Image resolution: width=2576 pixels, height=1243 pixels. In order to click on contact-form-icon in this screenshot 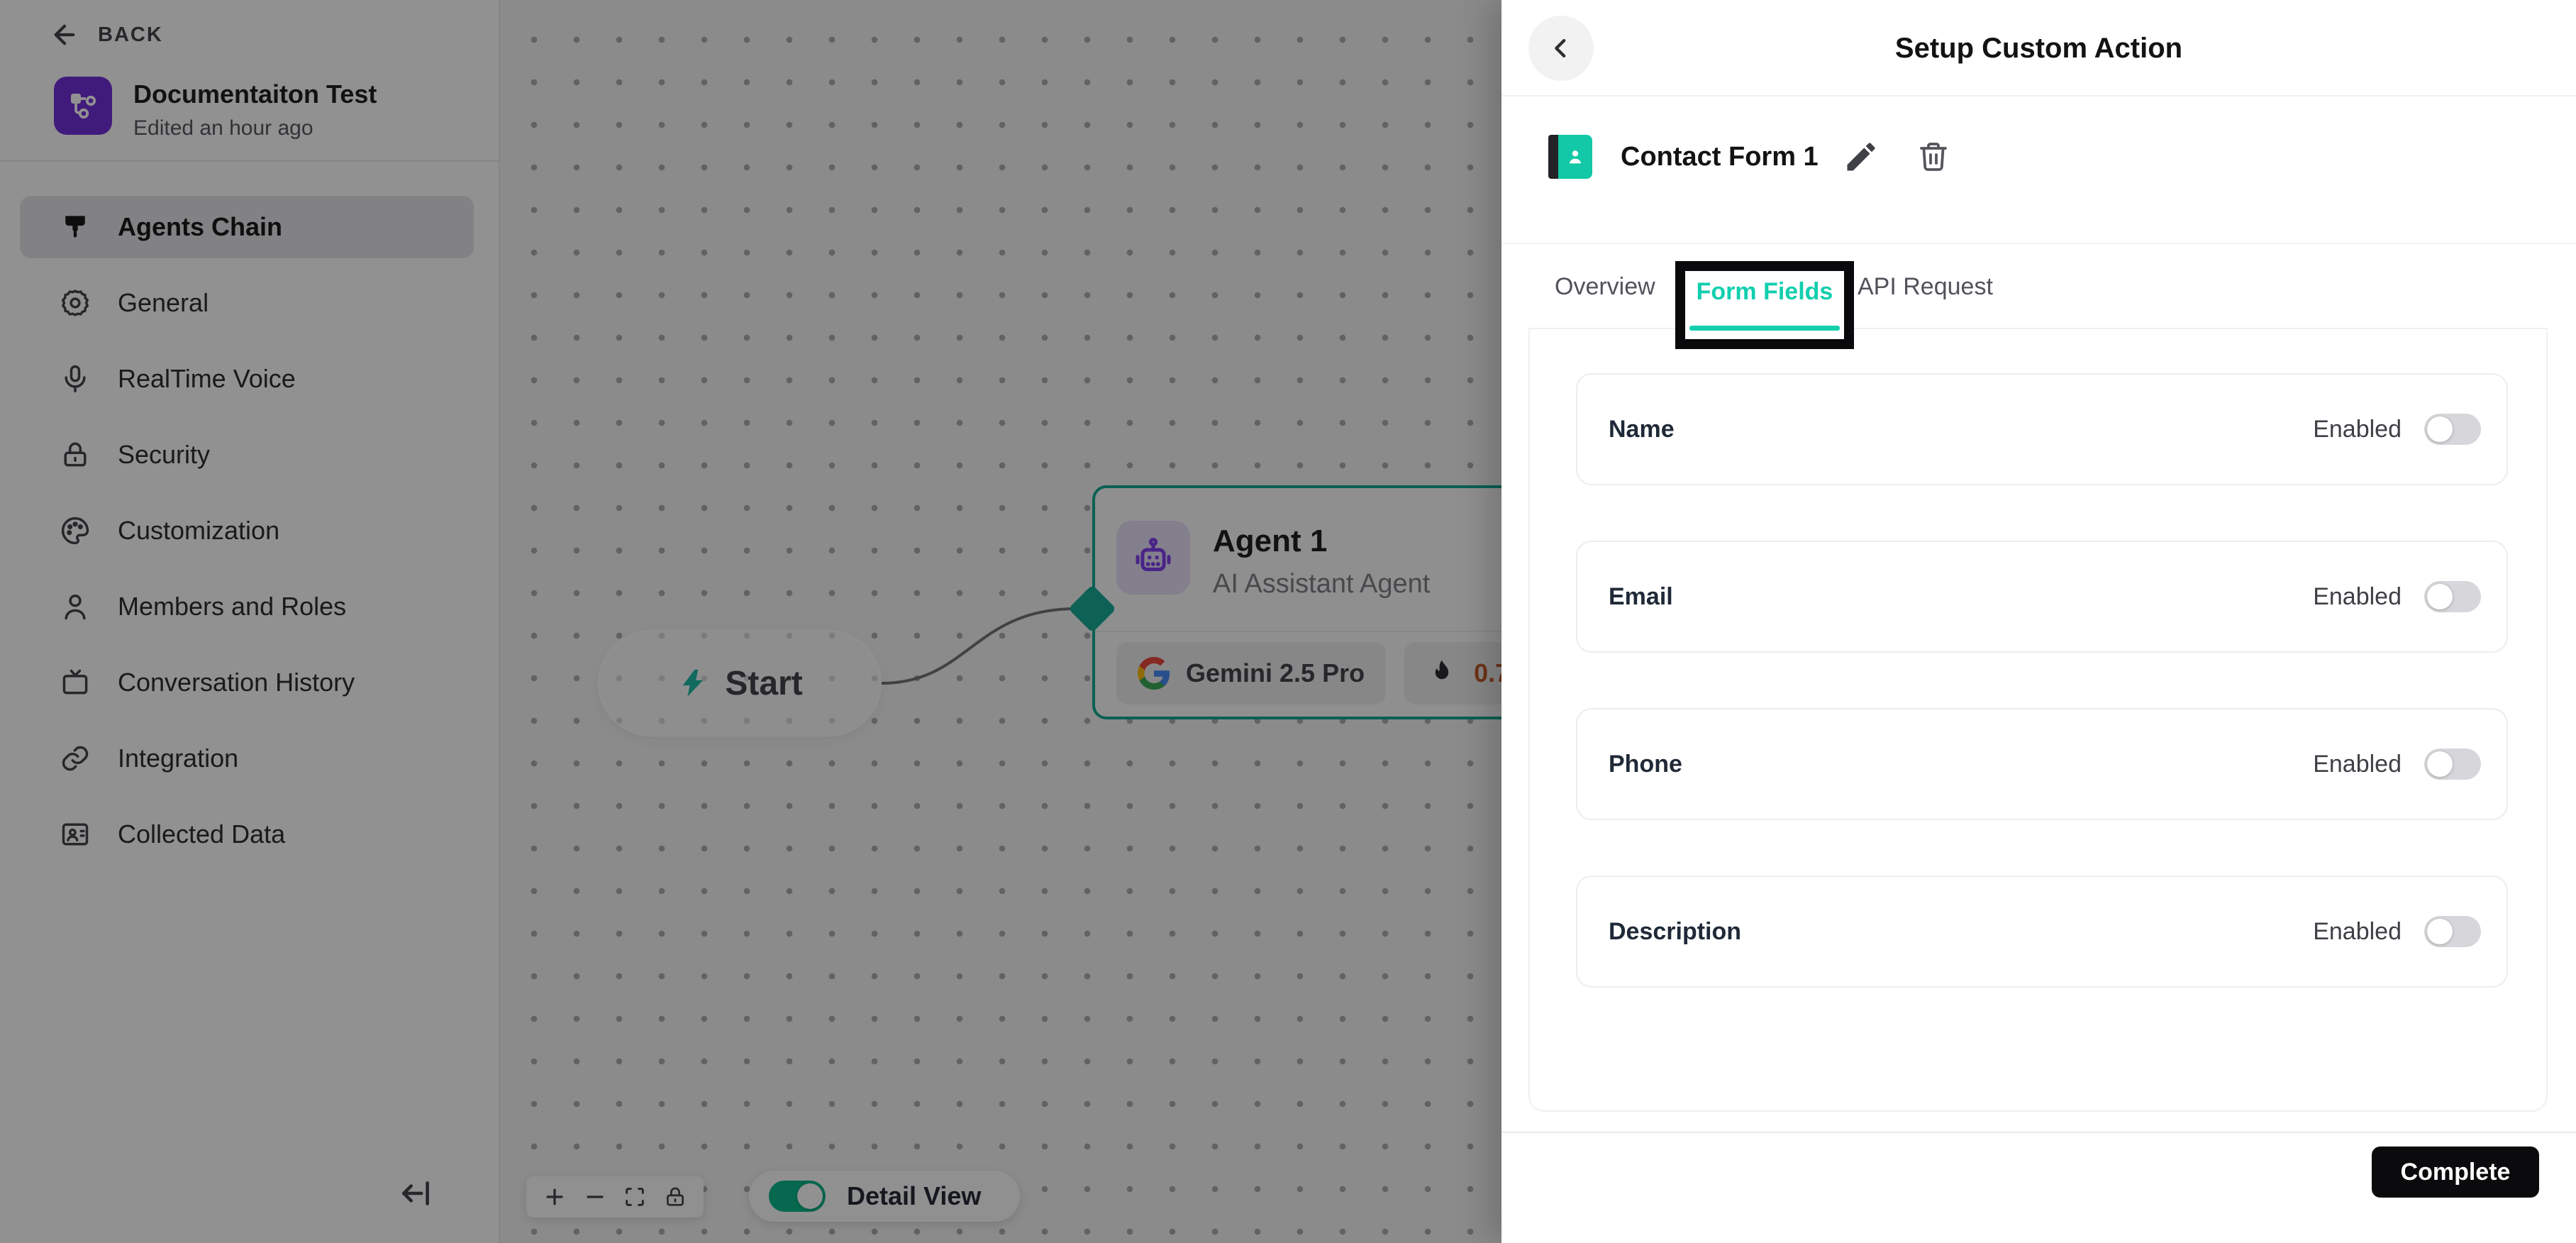, I will do `click(1570, 157)`.